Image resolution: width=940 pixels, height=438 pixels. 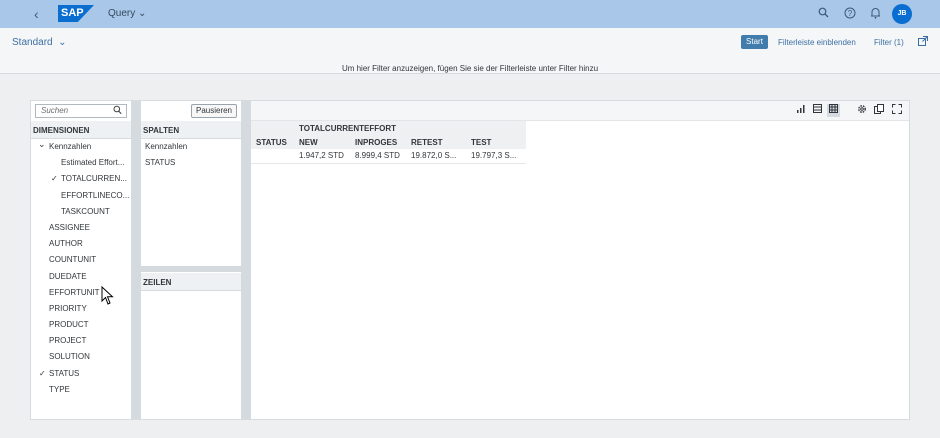 What do you see at coordinates (817, 110) in the screenshot?
I see `table-chart-view-icon` at bounding box center [817, 110].